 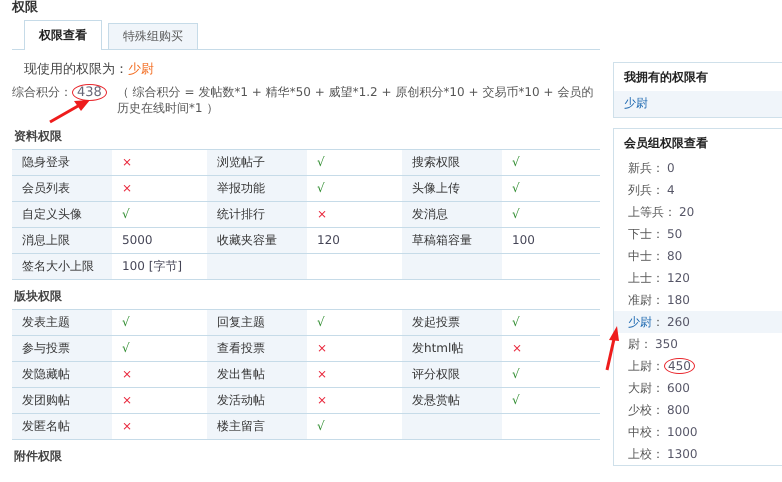 I want to click on table-cell: 发消息, so click(x=452, y=214).